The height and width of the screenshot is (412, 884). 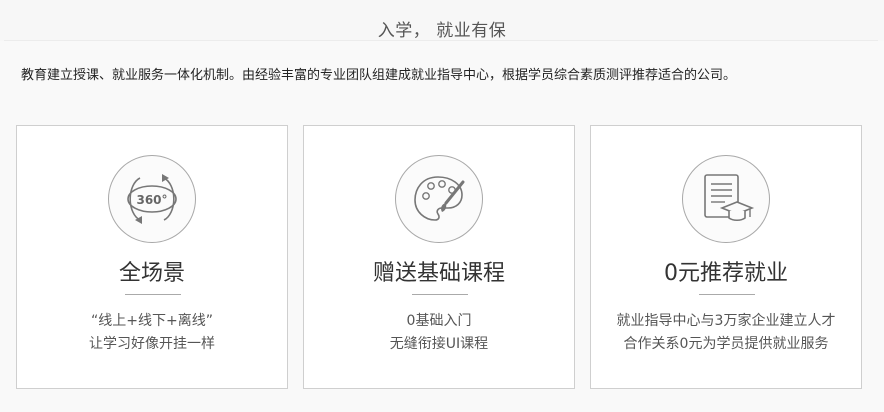 What do you see at coordinates (442, 31) in the screenshot?
I see `page-title: 入学， 就业有保` at bounding box center [442, 31].